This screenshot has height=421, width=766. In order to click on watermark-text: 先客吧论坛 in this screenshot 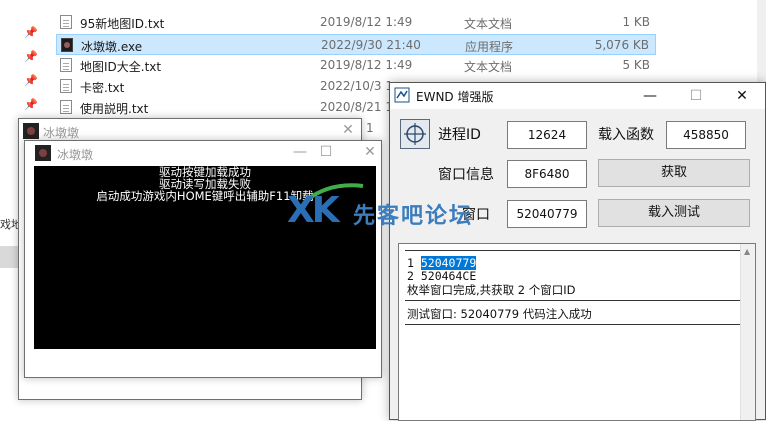, I will do `click(413, 216)`.